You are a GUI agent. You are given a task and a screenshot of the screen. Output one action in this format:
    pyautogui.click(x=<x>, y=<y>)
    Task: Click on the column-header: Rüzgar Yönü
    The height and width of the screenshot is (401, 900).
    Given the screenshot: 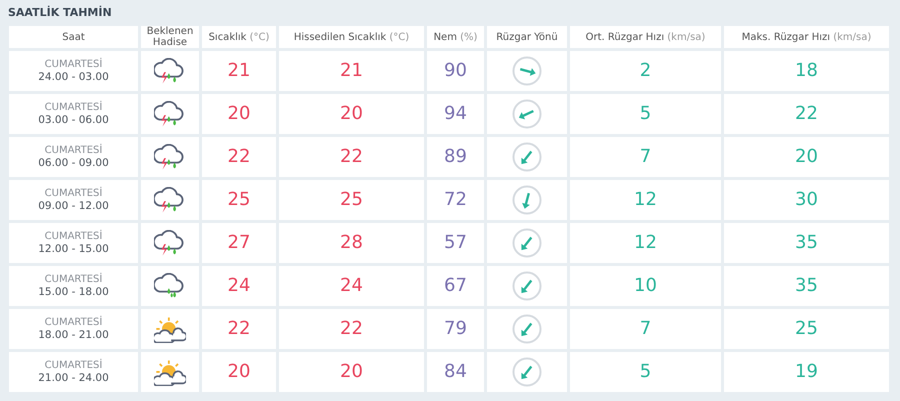 What is the action you would take?
    pyautogui.click(x=527, y=37)
    